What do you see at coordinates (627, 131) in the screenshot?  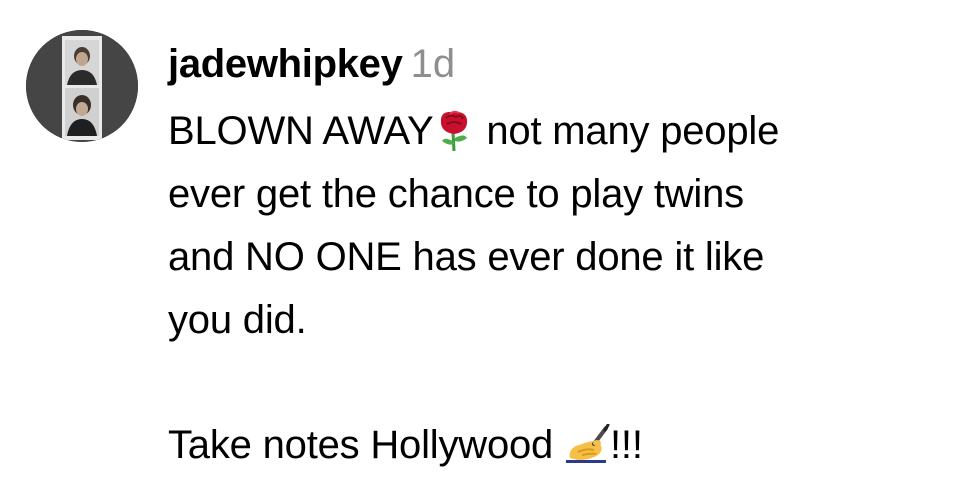 I see `comment-text: not many people` at bounding box center [627, 131].